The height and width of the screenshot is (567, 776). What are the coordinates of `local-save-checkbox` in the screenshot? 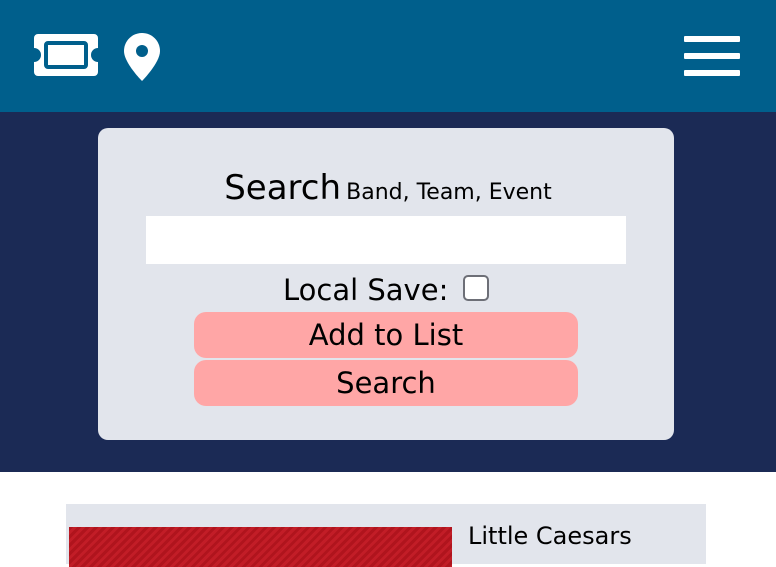 It's located at (476, 288).